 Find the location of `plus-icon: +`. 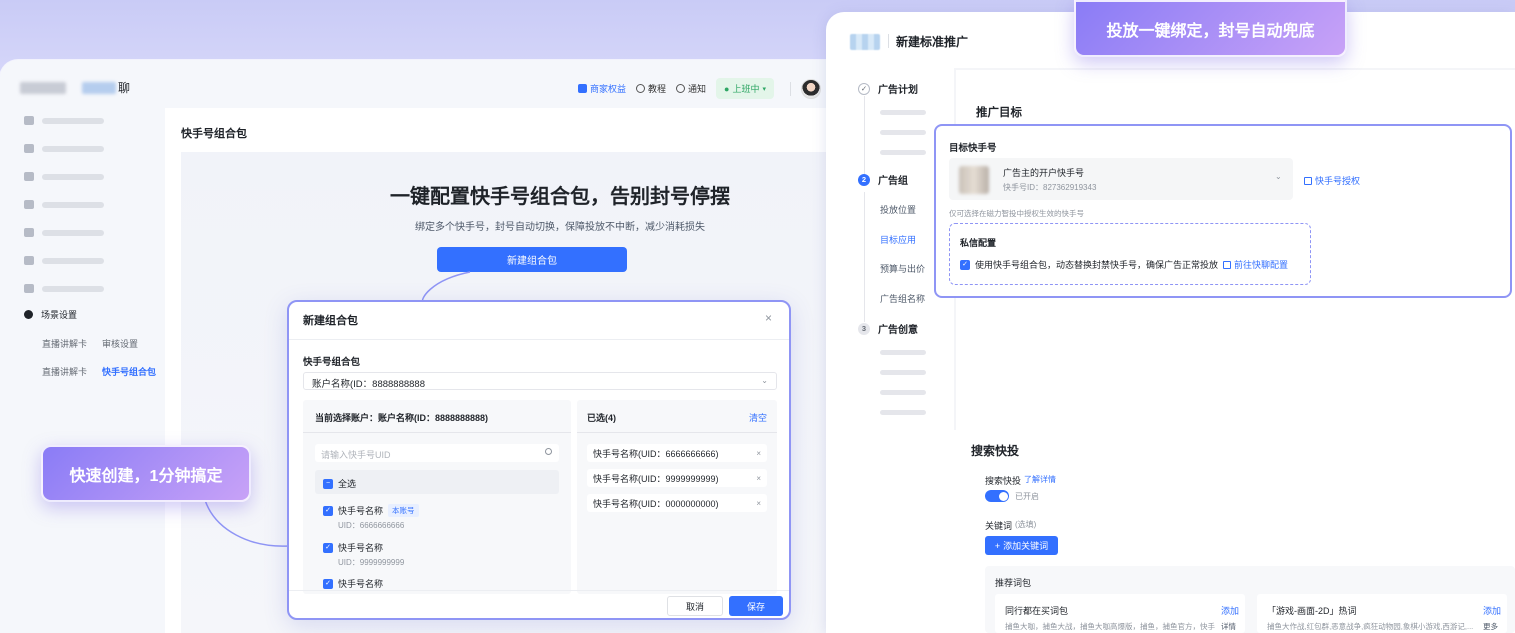

plus-icon: + is located at coordinates (997, 545).